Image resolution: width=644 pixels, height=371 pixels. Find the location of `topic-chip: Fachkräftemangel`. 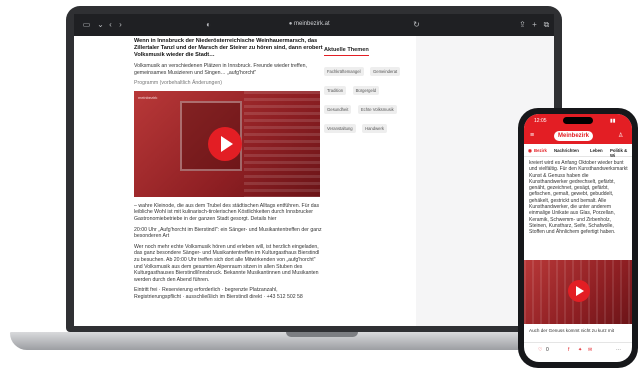

topic-chip: Fachkräftemangel is located at coordinates (344, 71).